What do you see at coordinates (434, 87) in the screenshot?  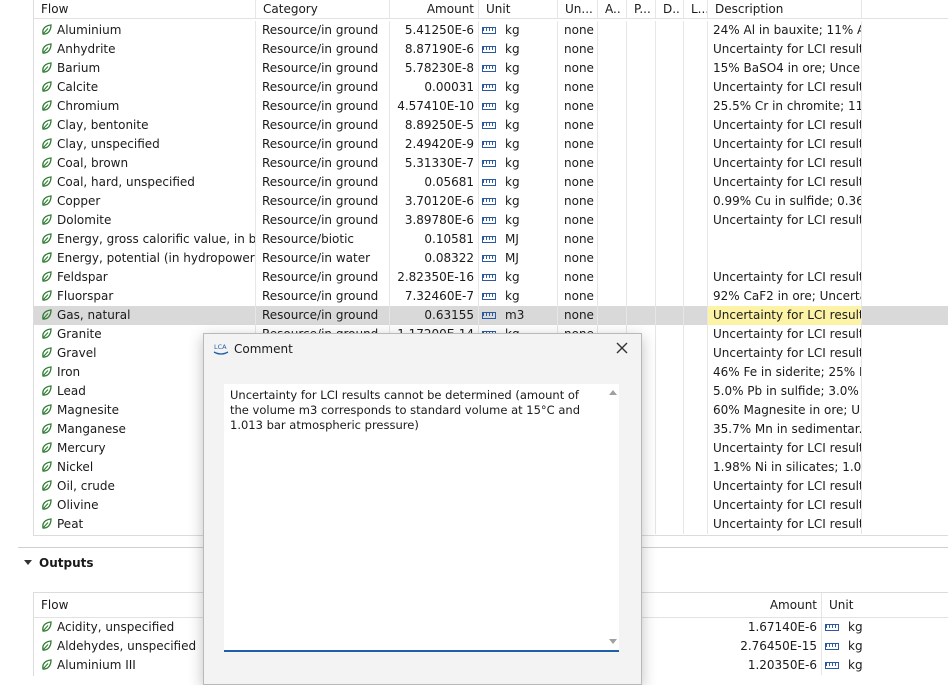 I see `amount-cell: 0.00031` at bounding box center [434, 87].